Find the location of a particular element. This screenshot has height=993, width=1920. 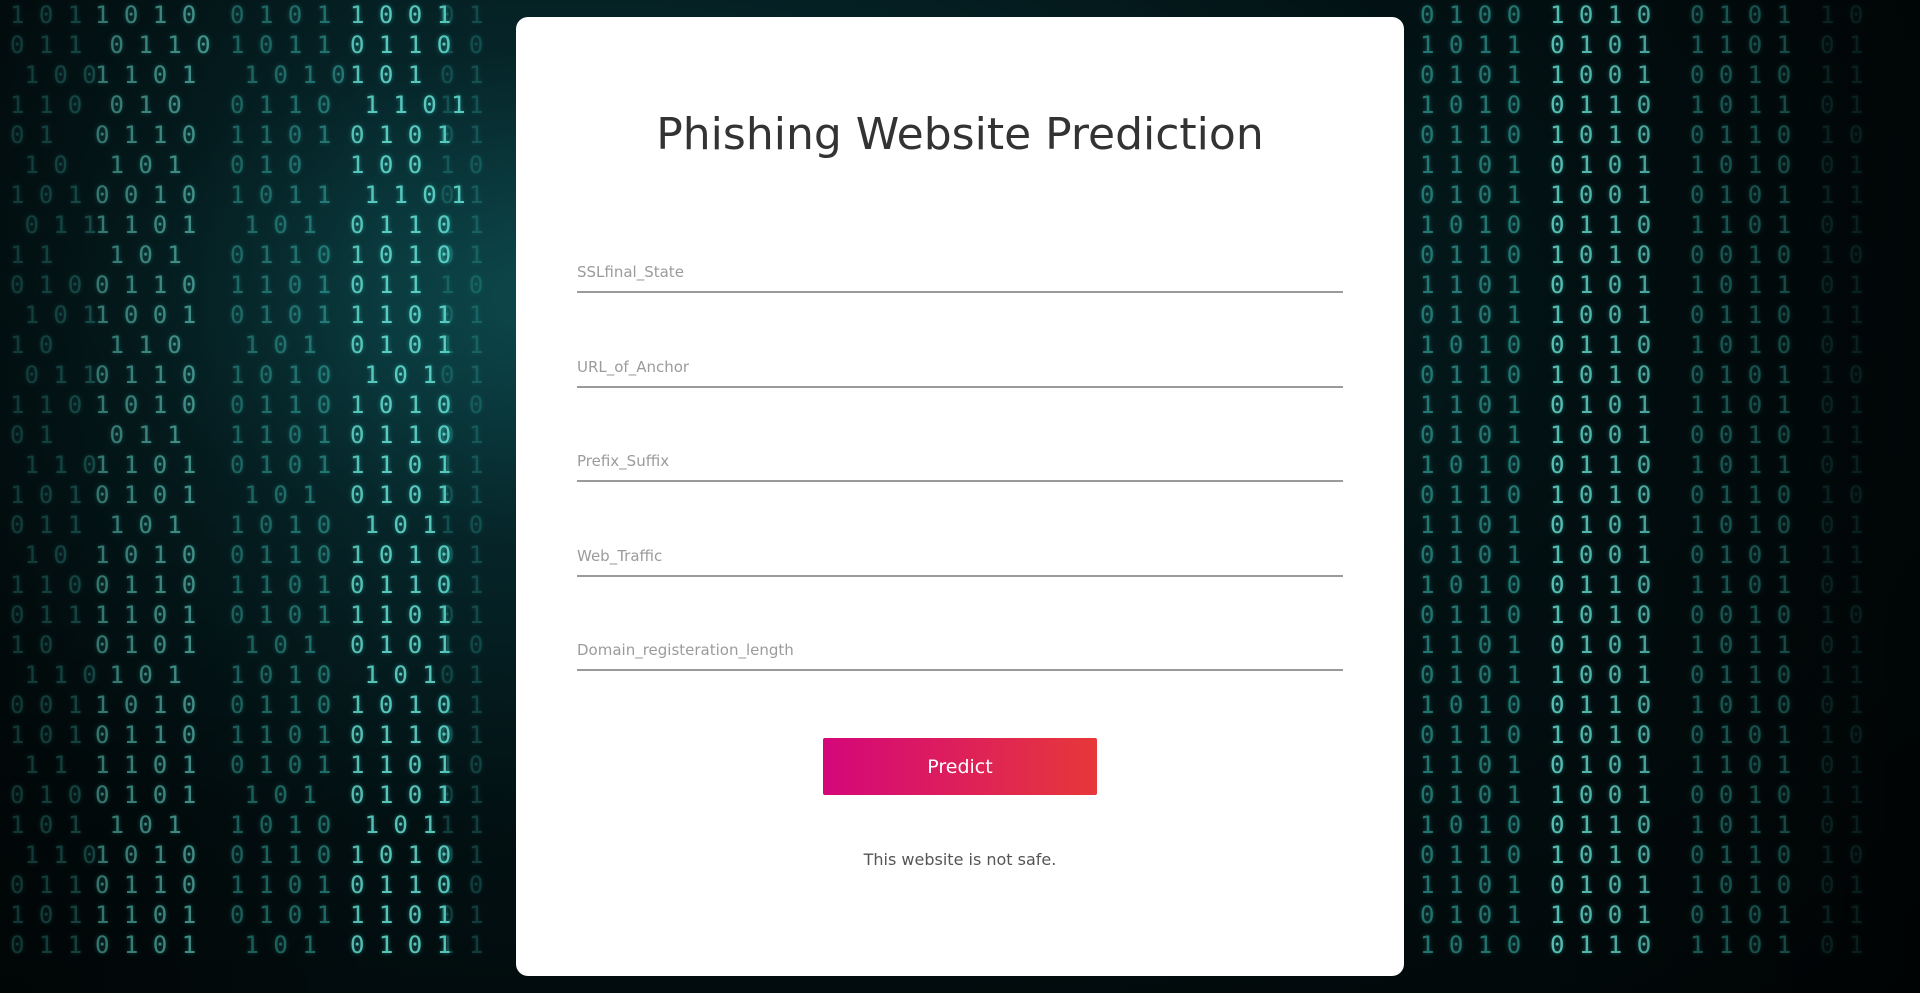

field-url-of-anchor is located at coordinates (960, 368).